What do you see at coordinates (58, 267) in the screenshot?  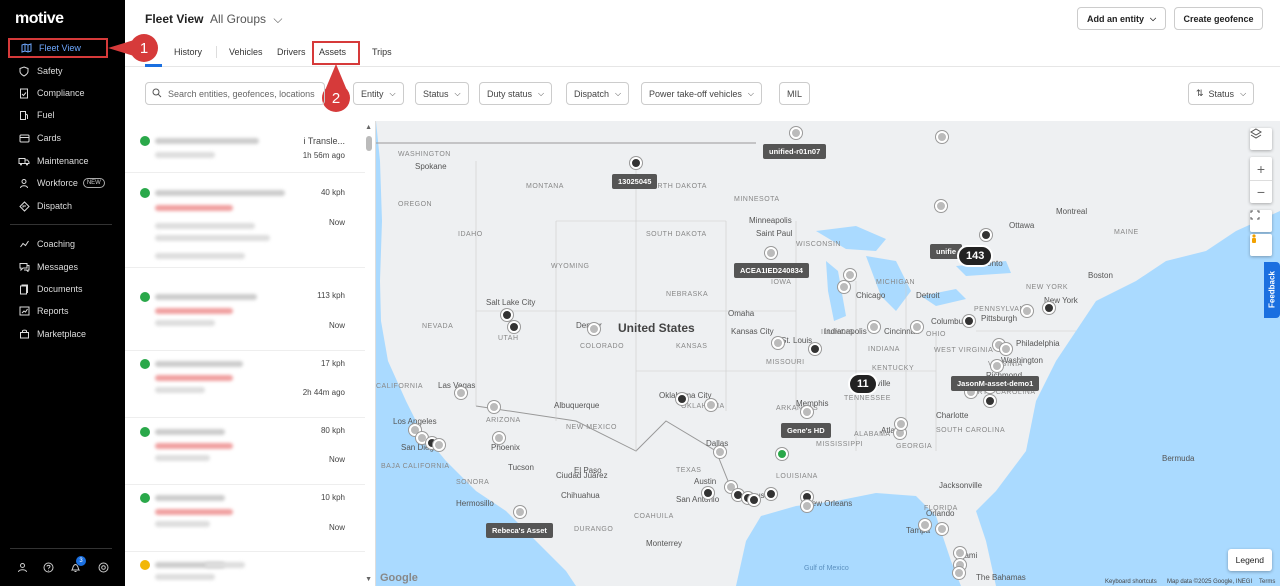 I see `sidebar-item-messages: Messages` at bounding box center [58, 267].